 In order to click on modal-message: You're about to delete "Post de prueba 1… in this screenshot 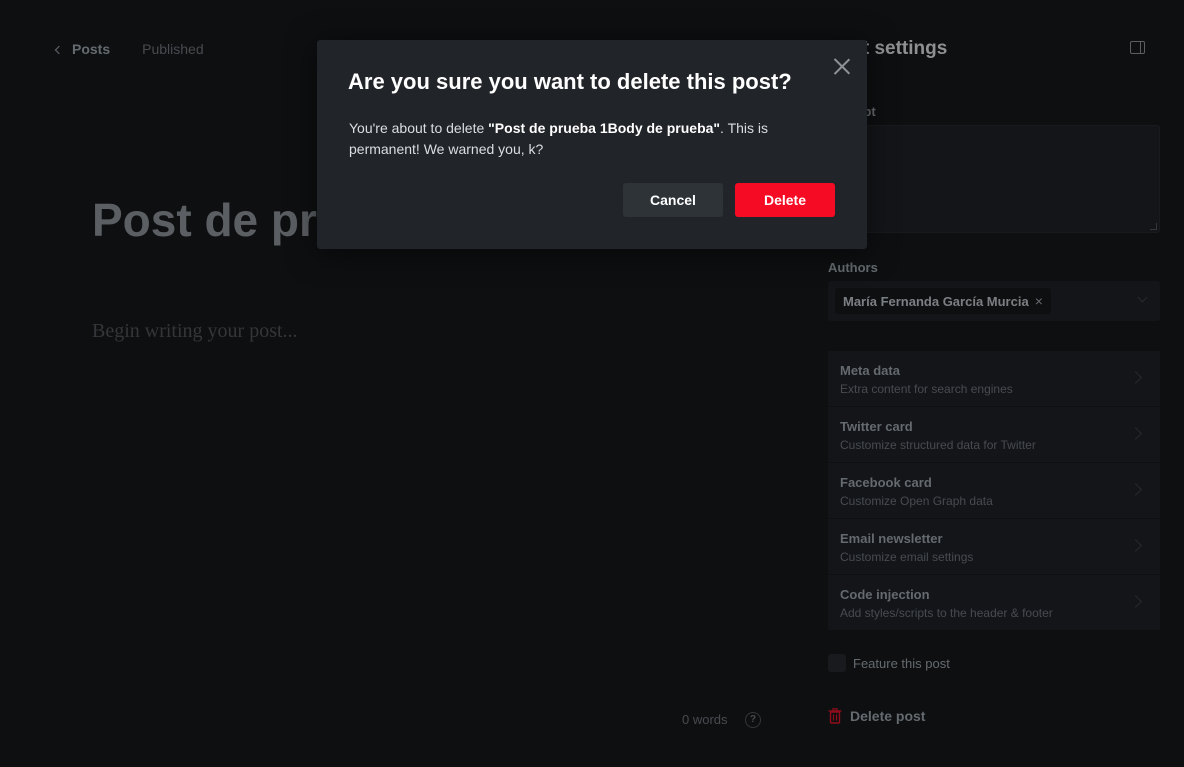, I will do `click(579, 139)`.